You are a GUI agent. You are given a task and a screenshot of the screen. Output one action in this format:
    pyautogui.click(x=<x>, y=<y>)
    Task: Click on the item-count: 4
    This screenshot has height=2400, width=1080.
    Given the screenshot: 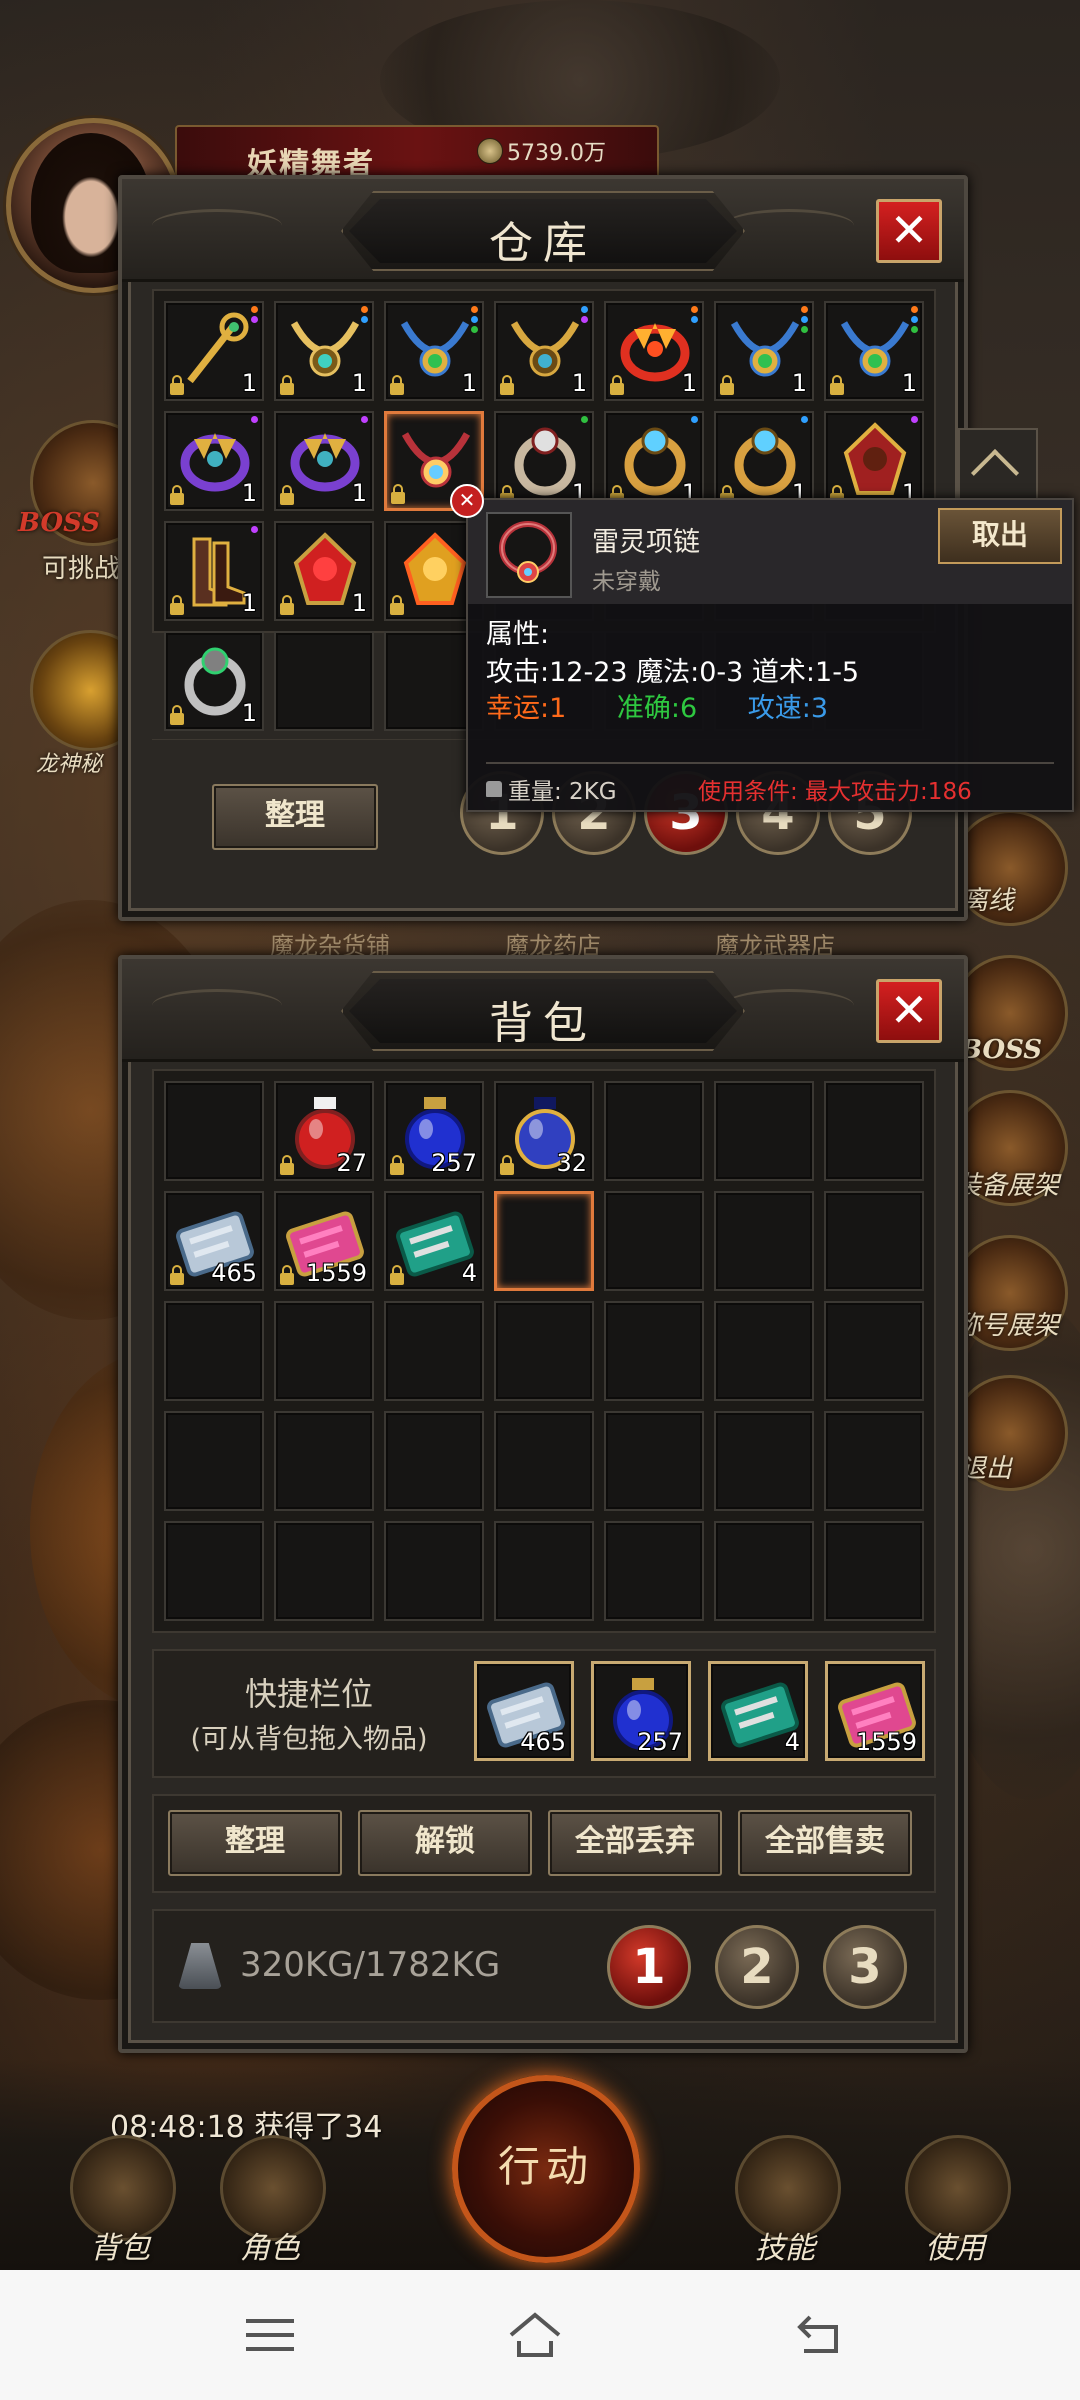 What is the action you would take?
    pyautogui.click(x=792, y=1742)
    